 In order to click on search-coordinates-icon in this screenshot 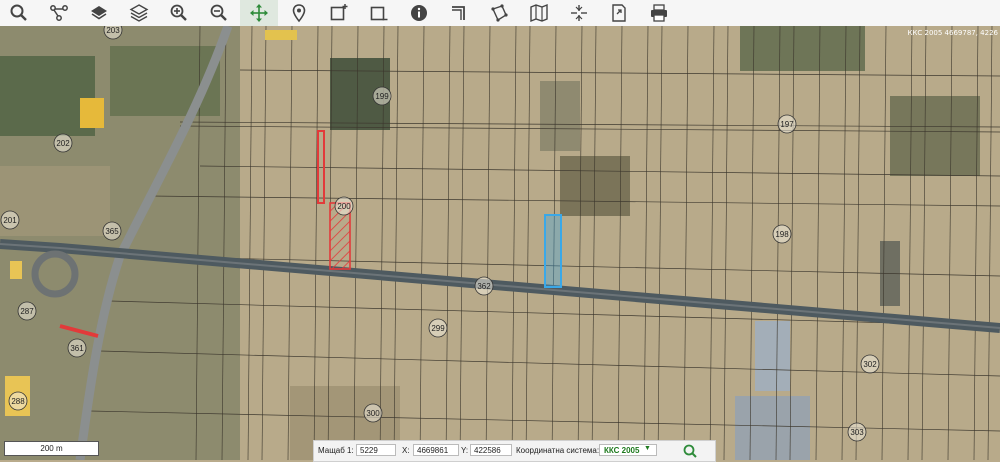, I will do `click(690, 451)`.